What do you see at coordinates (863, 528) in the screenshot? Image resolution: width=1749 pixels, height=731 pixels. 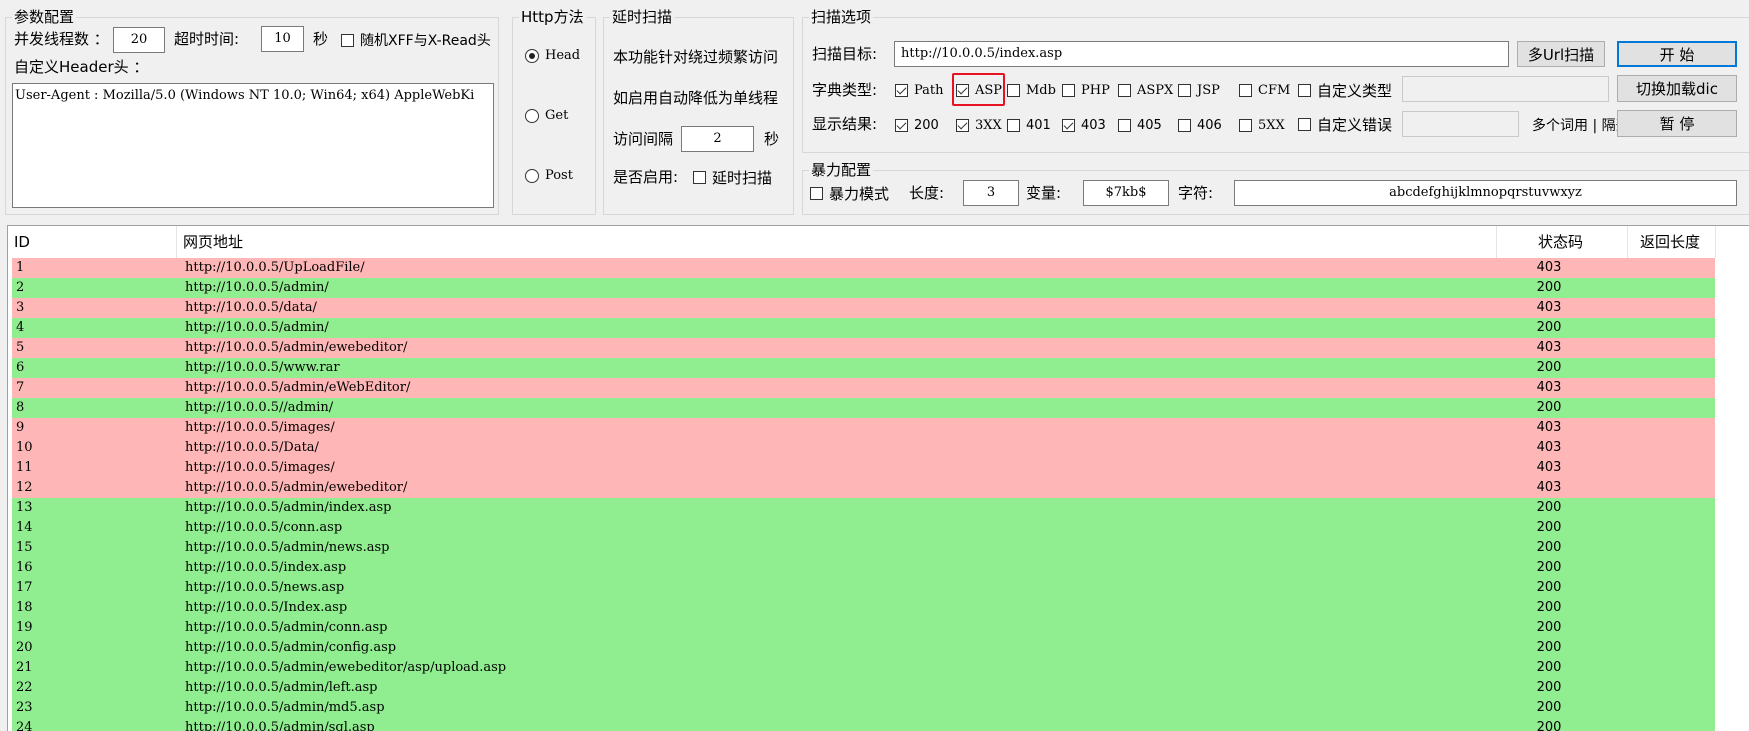 I see `table-row: 14 http://10.0.0.5/conn.asp 200` at bounding box center [863, 528].